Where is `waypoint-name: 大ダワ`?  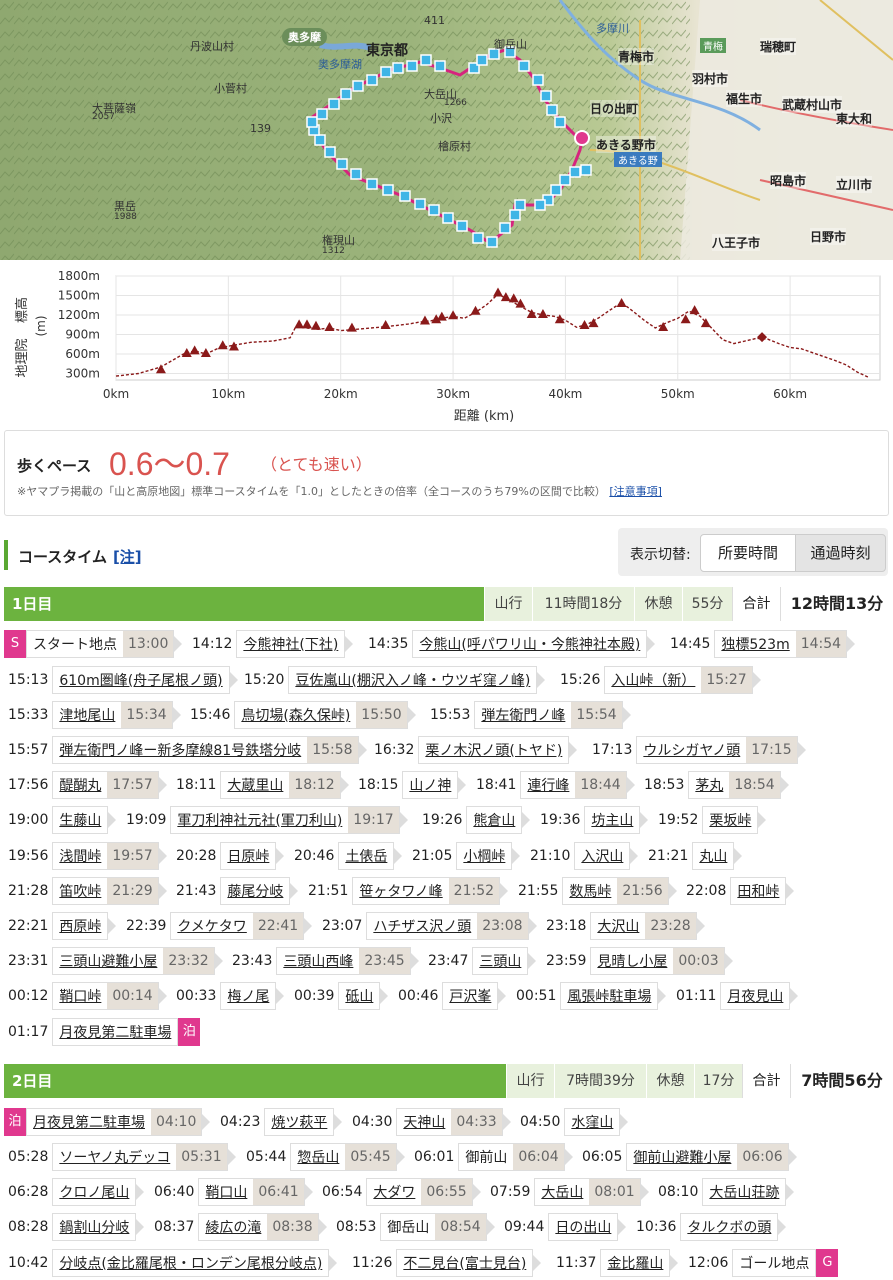
waypoint-name: 大ダワ is located at coordinates (394, 1192).